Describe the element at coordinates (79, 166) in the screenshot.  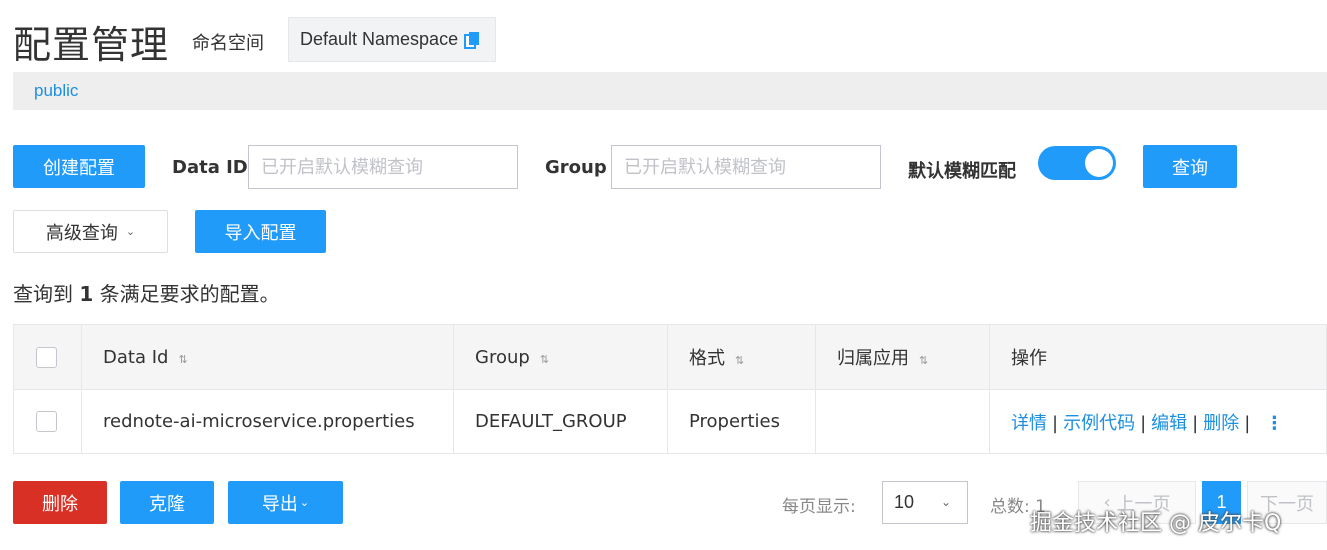
I see `create-config-button: 创建配置` at that location.